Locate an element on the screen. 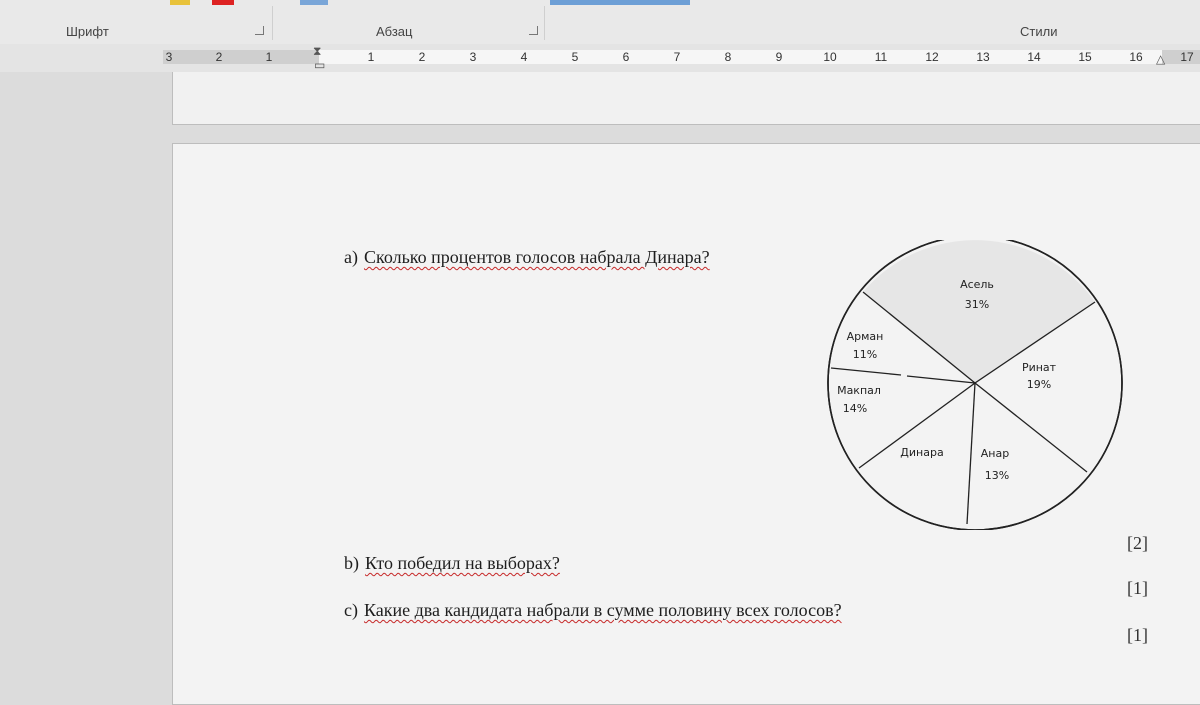 The width and height of the screenshot is (1200, 705). slice-label-rinat: Ринат is located at coordinates (1039, 367).